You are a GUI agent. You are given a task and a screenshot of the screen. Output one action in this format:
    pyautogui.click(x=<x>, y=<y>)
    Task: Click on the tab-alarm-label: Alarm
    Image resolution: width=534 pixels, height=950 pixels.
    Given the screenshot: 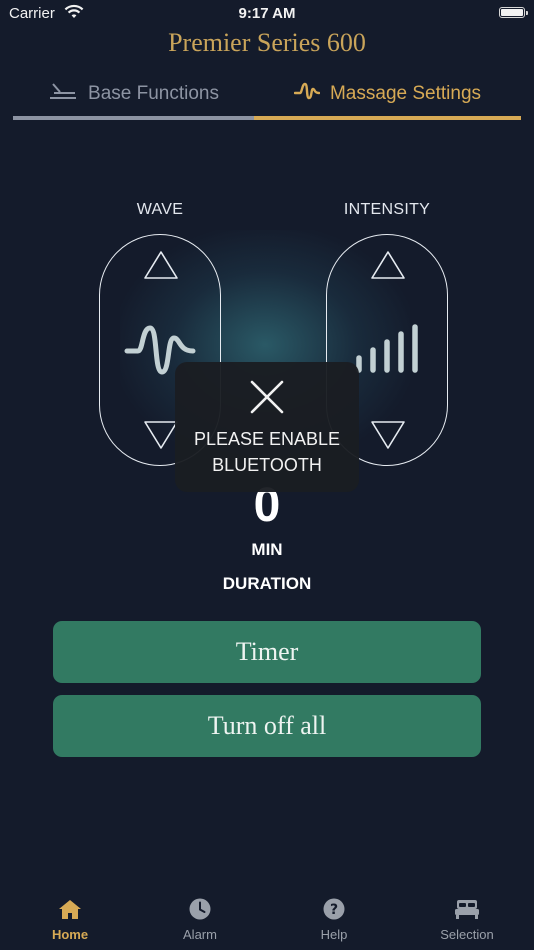 What is the action you would take?
    pyautogui.click(x=200, y=934)
    